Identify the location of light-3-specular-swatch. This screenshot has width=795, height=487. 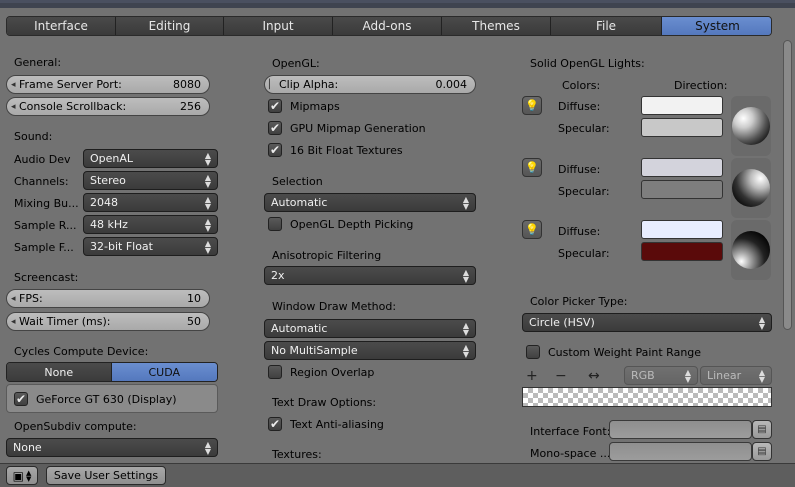
(682, 251).